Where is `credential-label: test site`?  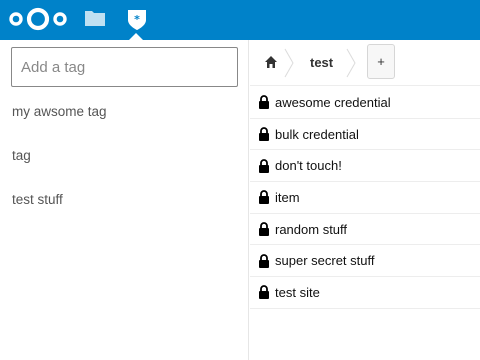
credential-label: test site is located at coordinates (297, 292).